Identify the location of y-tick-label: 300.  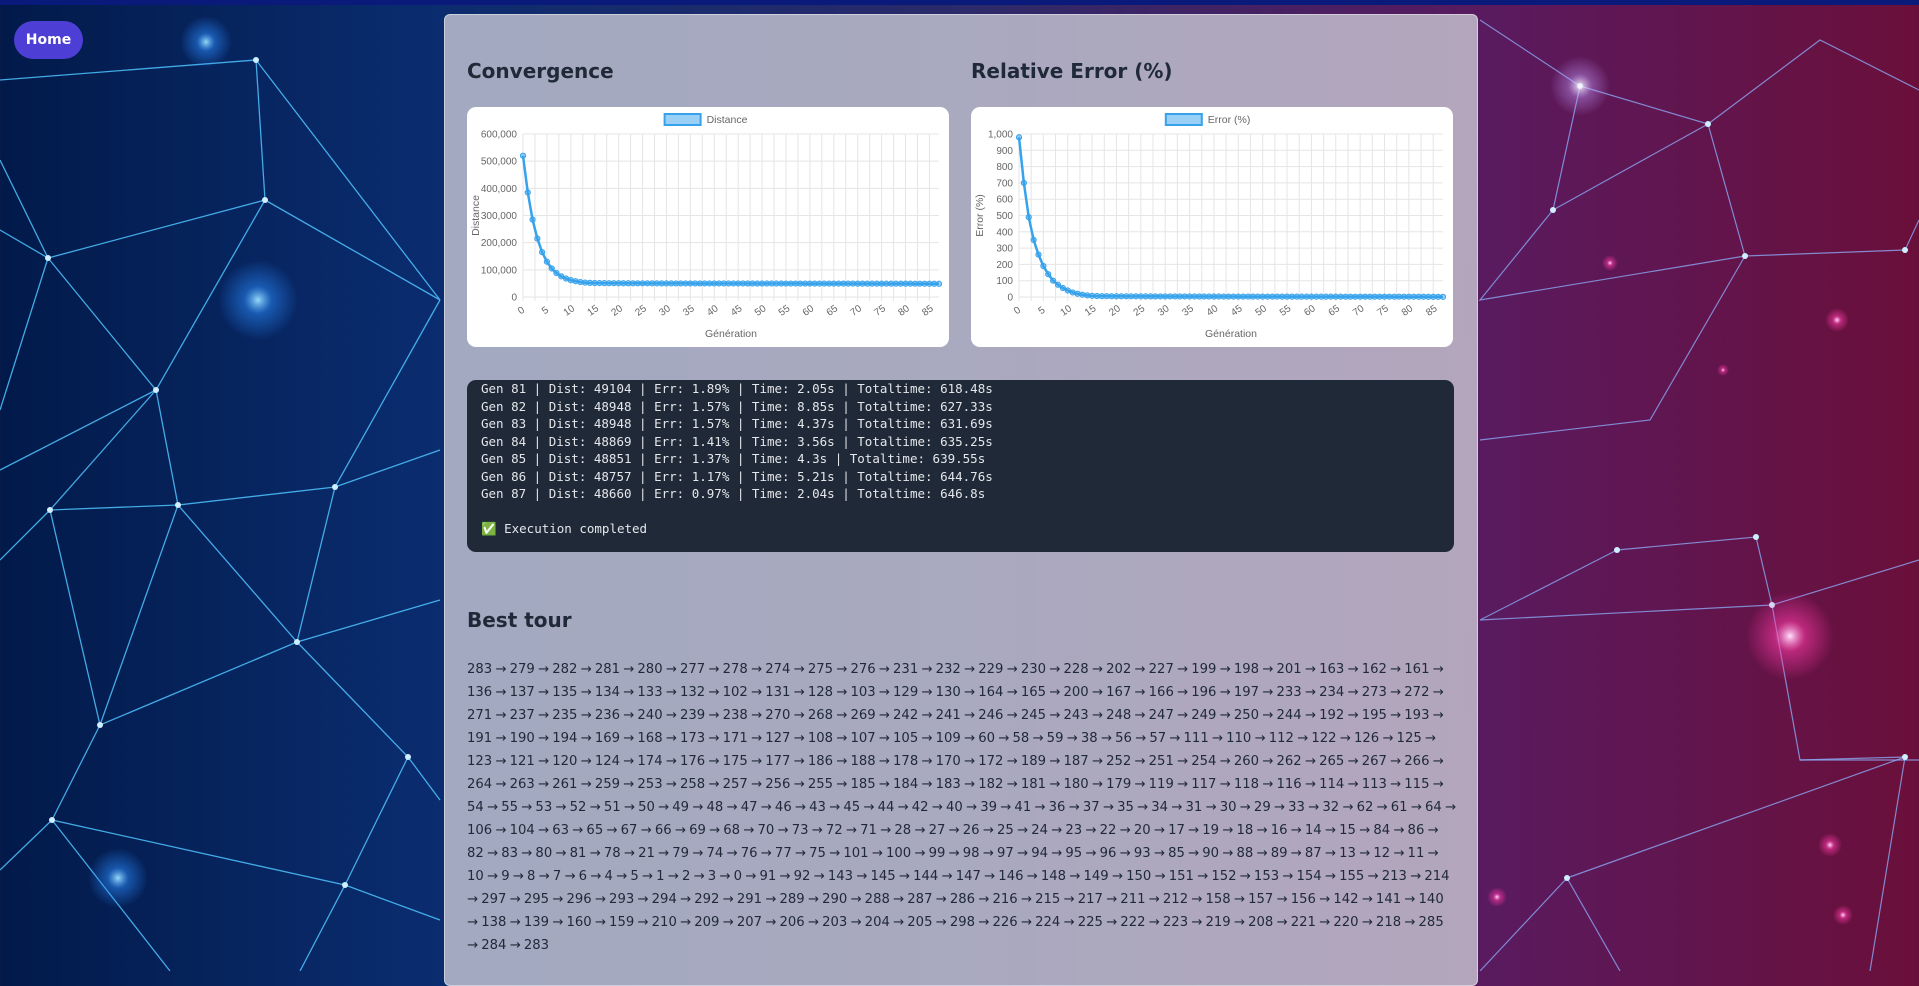
(1004, 249).